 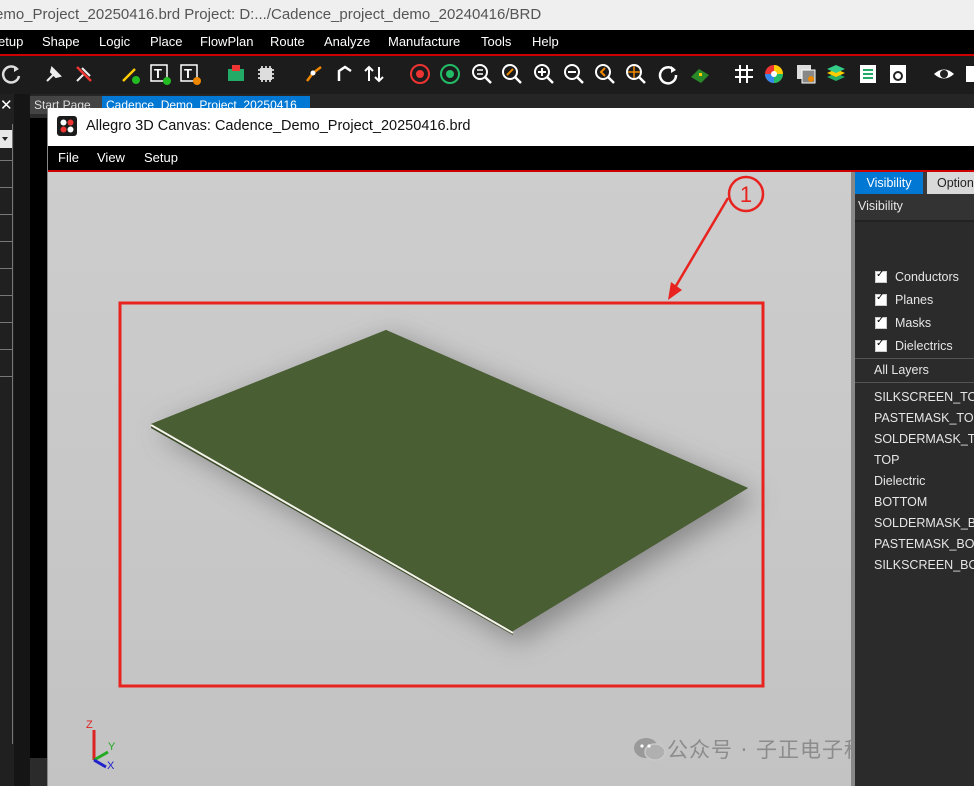 I want to click on add-connect-icon, so click(x=130, y=74).